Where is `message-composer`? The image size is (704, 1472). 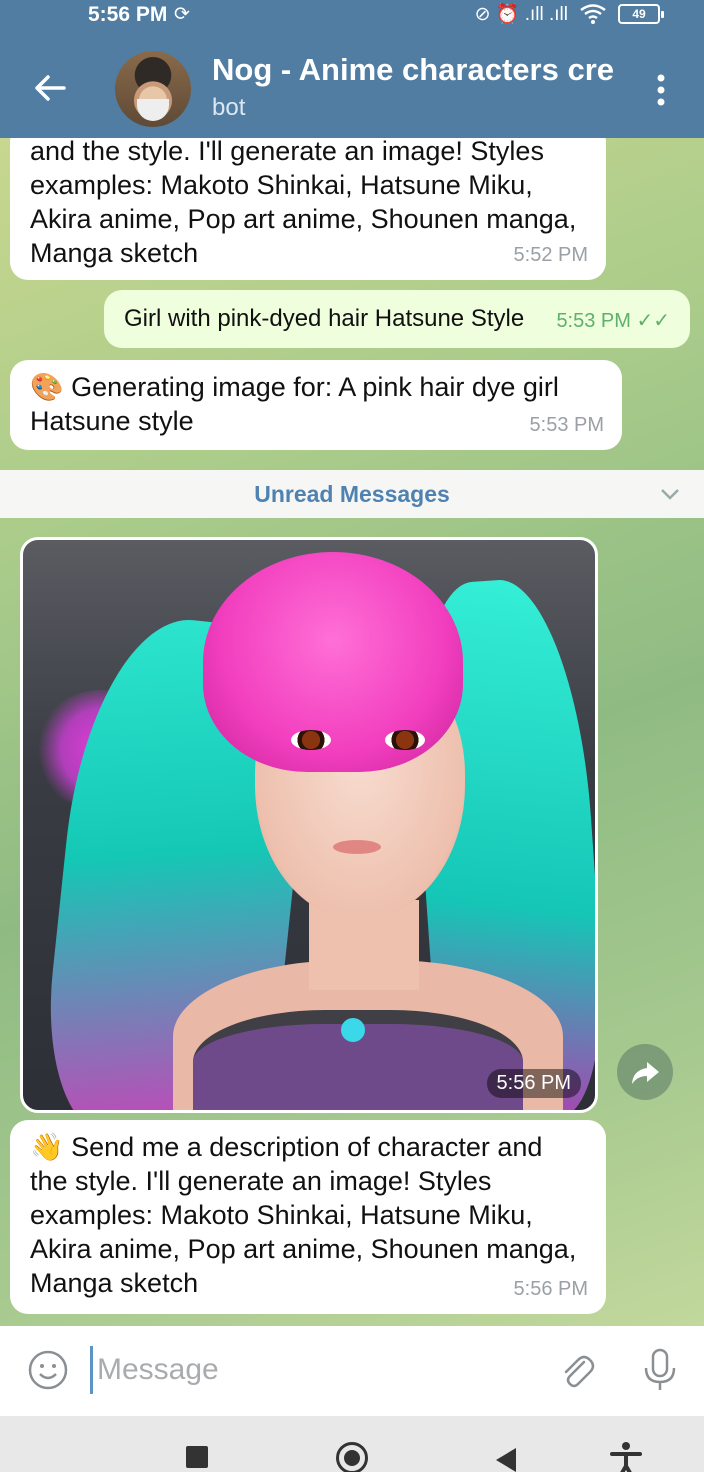 message-composer is located at coordinates (352, 1371).